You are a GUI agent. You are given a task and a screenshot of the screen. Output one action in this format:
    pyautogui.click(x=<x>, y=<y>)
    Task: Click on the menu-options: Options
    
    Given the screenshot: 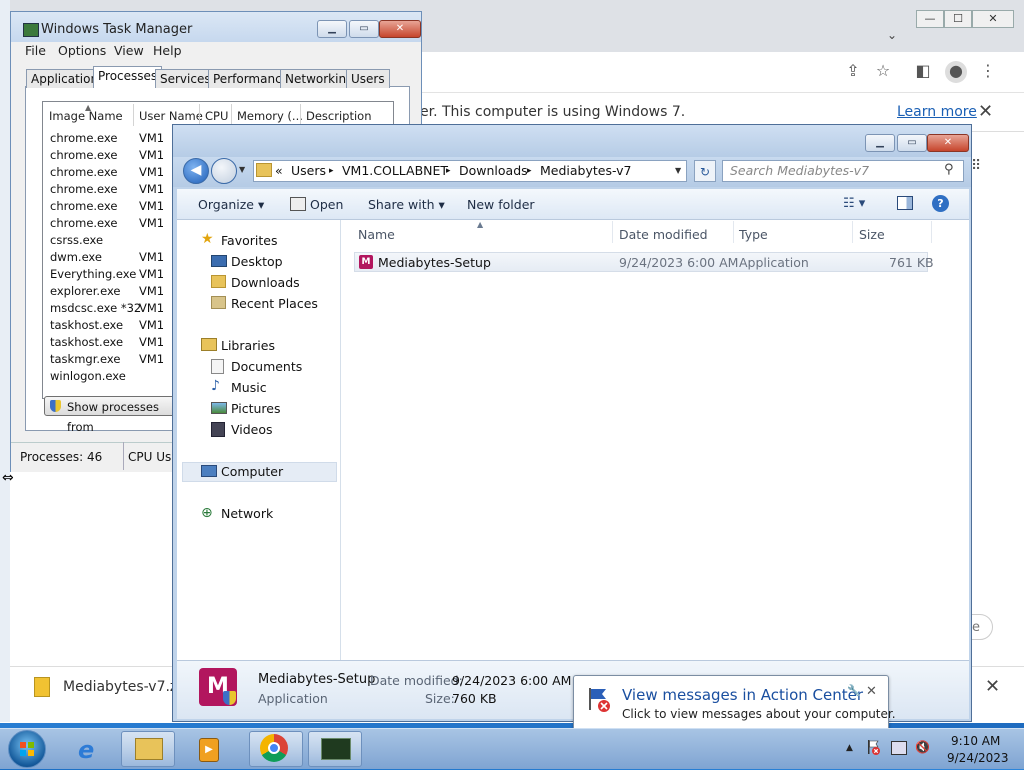 What is the action you would take?
    pyautogui.click(x=82, y=50)
    